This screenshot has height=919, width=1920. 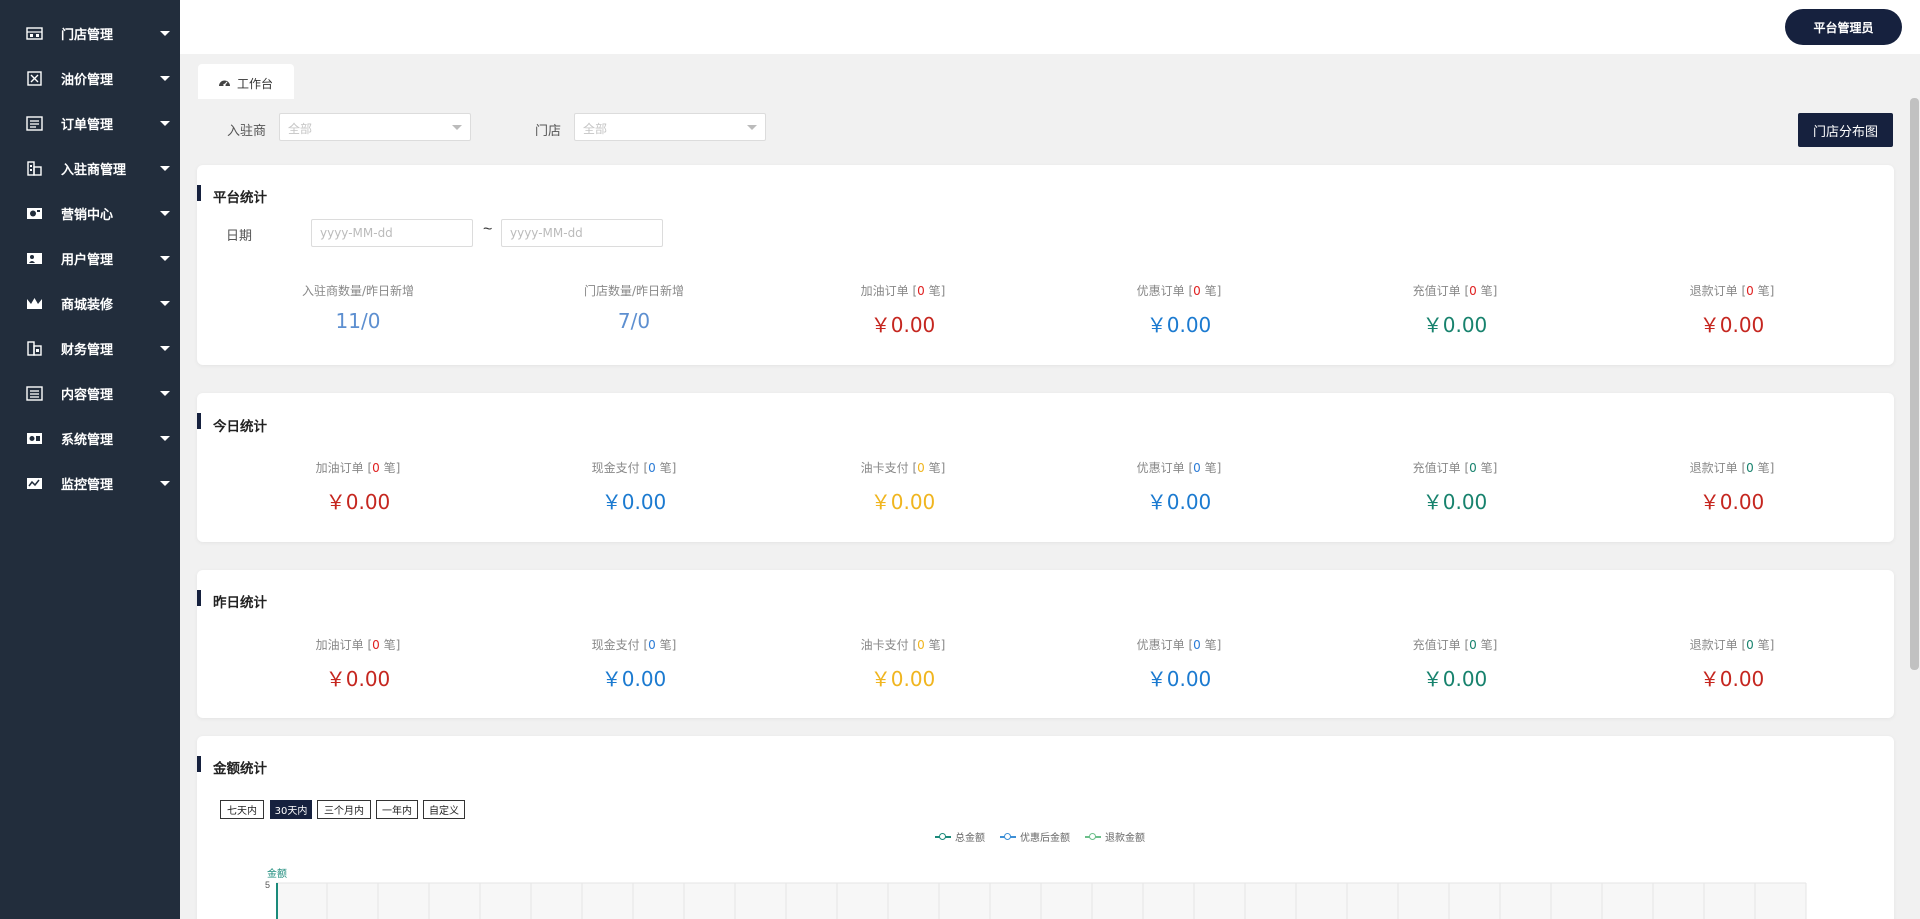 I want to click on sidebar-item-label: 门店管理, so click(x=87, y=35).